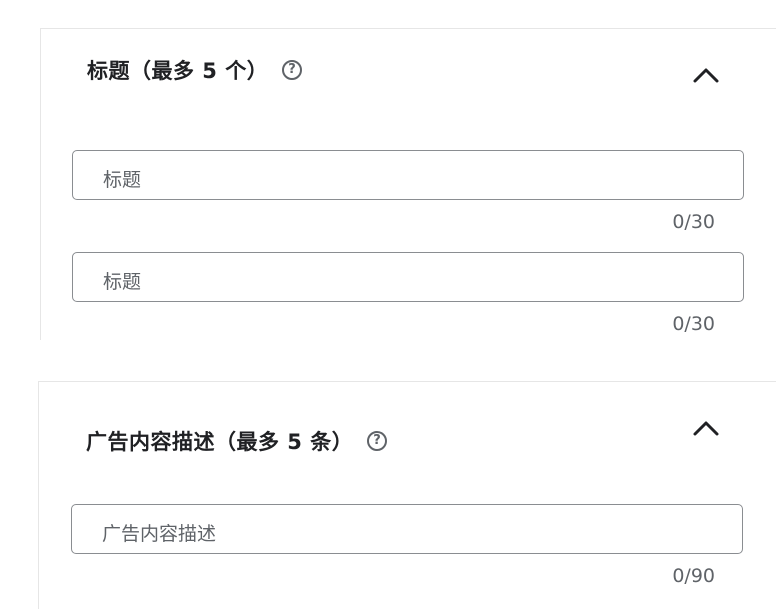 Image resolution: width=776 pixels, height=609 pixels. What do you see at coordinates (220, 442) in the screenshot?
I see `descriptions-title: 广告内容描述（最多 5 条）` at bounding box center [220, 442].